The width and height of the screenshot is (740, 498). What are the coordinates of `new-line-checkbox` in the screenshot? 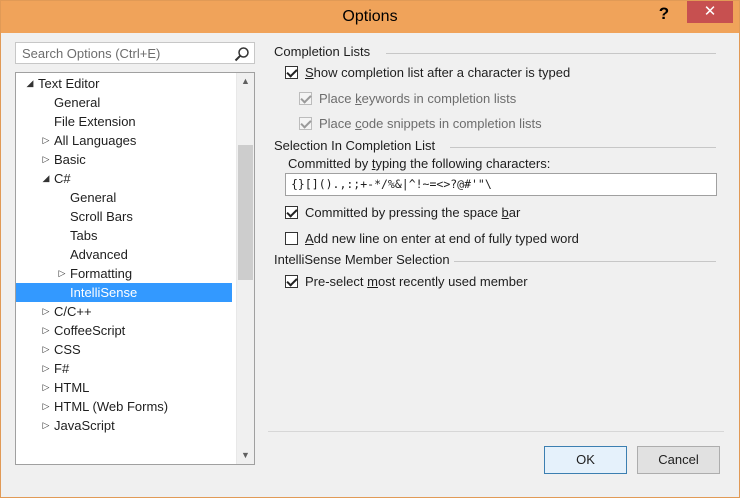 It's located at (291, 238).